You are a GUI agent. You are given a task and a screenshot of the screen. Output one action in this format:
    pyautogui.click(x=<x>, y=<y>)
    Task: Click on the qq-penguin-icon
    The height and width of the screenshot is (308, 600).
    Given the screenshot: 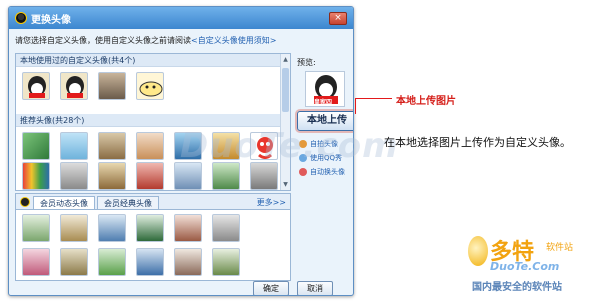 What is the action you would take?
    pyautogui.click(x=21, y=18)
    